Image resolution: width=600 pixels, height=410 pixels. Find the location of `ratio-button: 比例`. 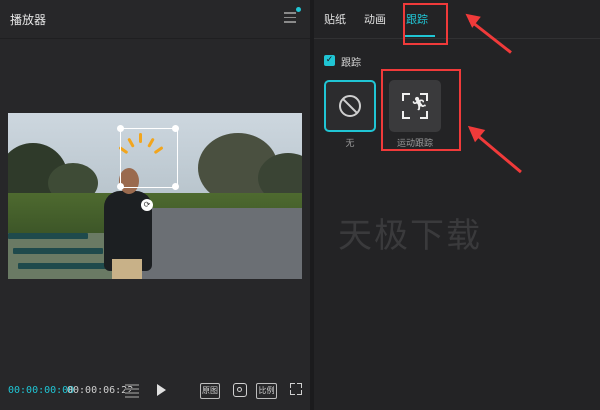

ratio-button: 比例 is located at coordinates (266, 391).